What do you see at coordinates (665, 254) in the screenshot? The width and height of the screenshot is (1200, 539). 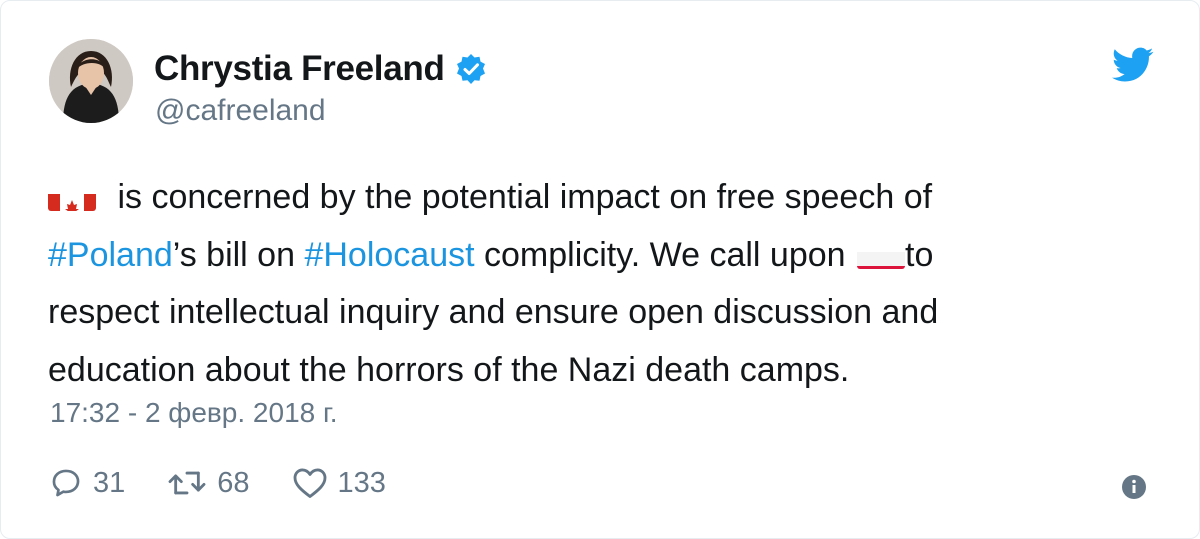 I see `tweet-line-2-end: complicity. We call upon` at bounding box center [665, 254].